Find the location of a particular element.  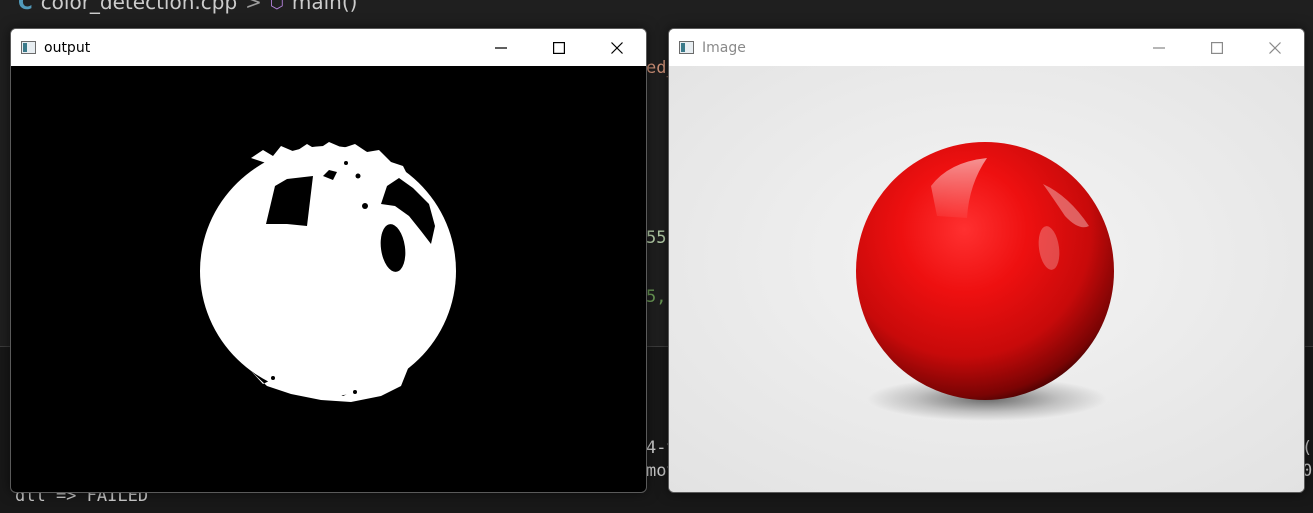

window-title: Image is located at coordinates (724, 47).